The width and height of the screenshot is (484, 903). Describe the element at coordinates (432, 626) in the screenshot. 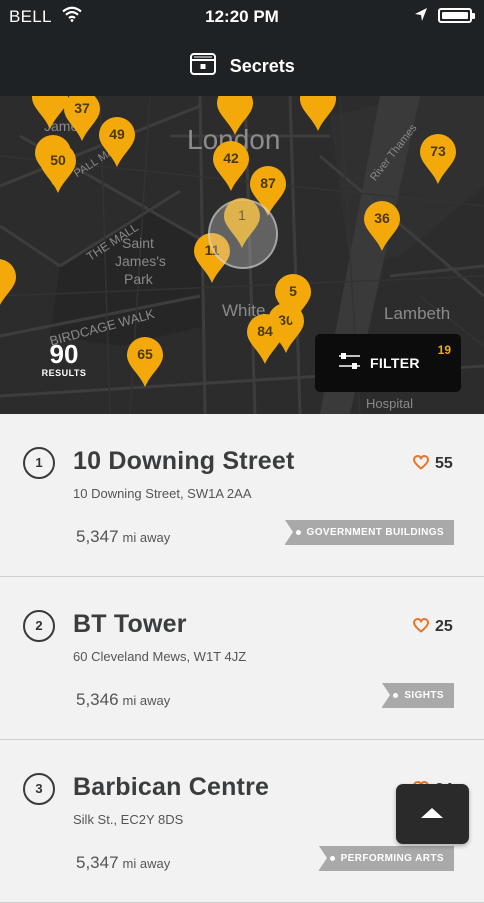

I see `likes: 25` at that location.